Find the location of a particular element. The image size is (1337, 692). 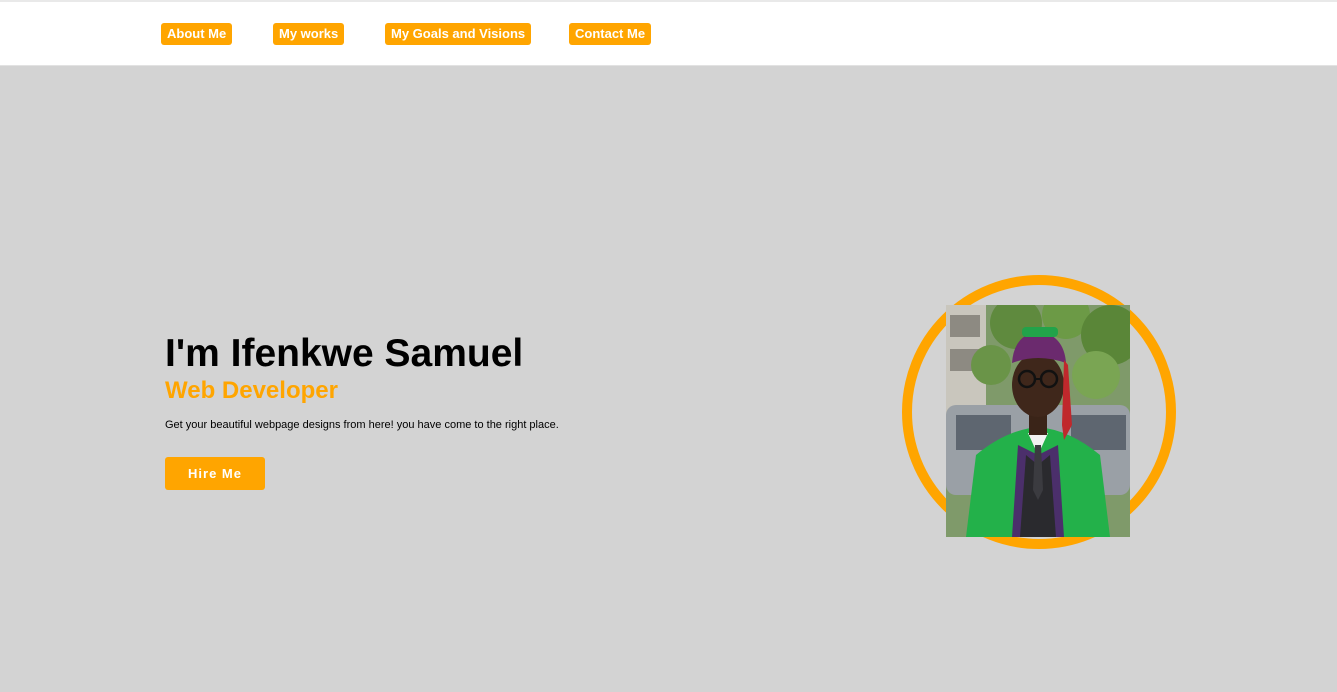

hero-role: Web Developer is located at coordinates (251, 390).